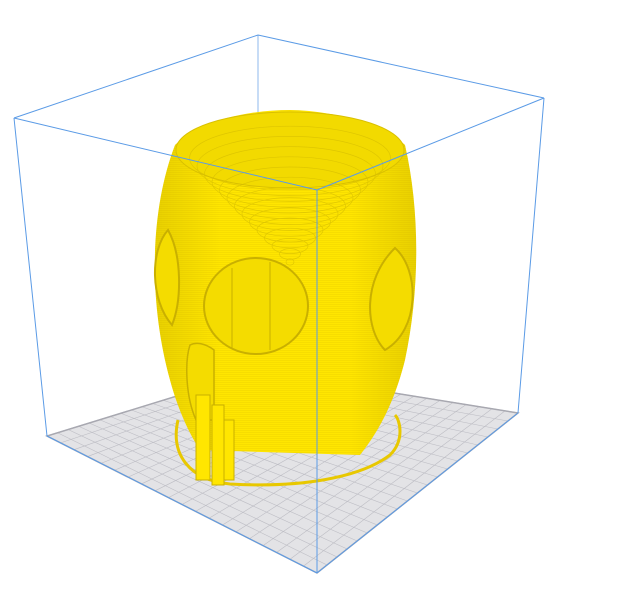 The width and height of the screenshot is (619, 598). What do you see at coordinates (290, 150) in the screenshot?
I see `vase-opening` at bounding box center [290, 150].